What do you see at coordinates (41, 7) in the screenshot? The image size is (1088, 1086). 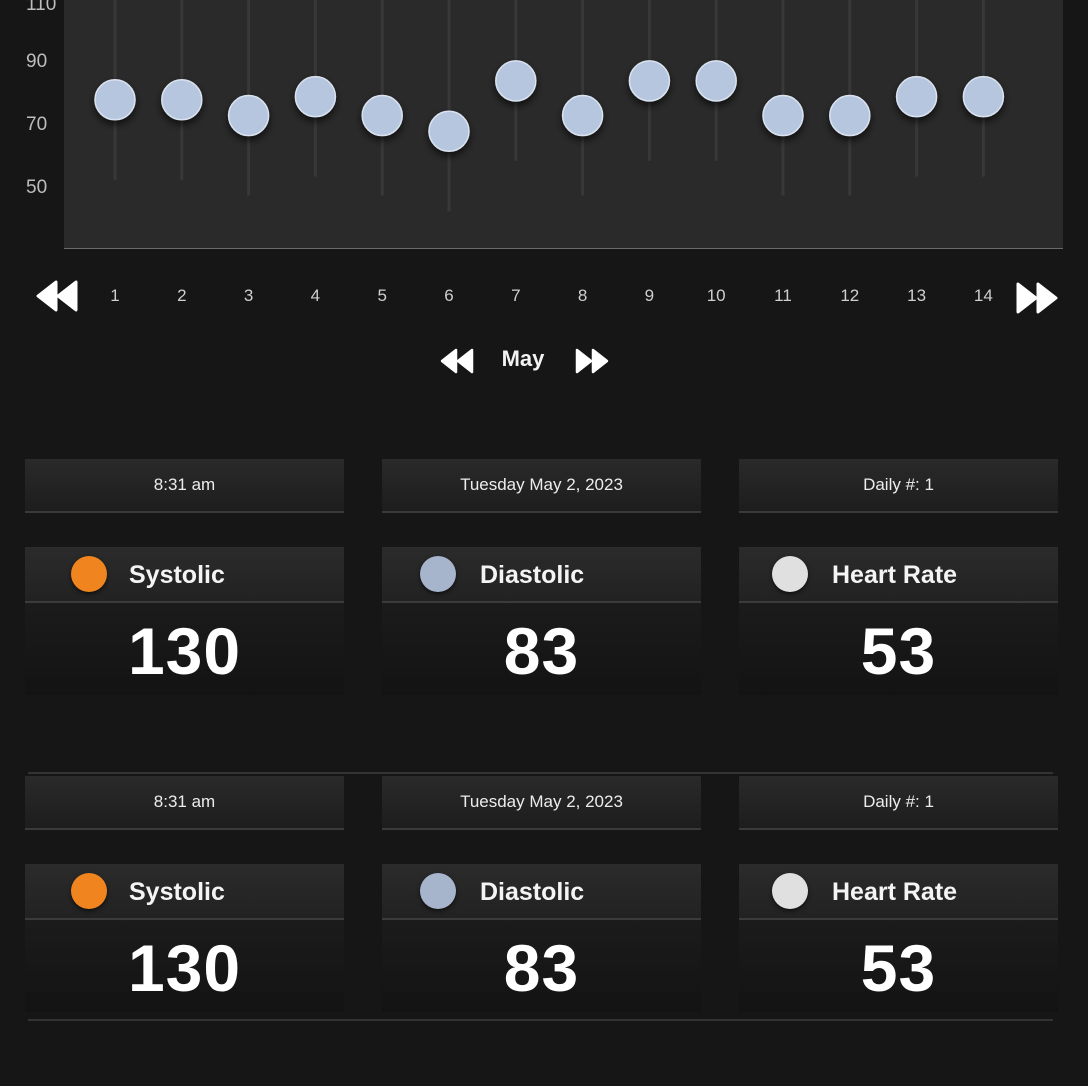 I see `y-tick-label: 110` at bounding box center [41, 7].